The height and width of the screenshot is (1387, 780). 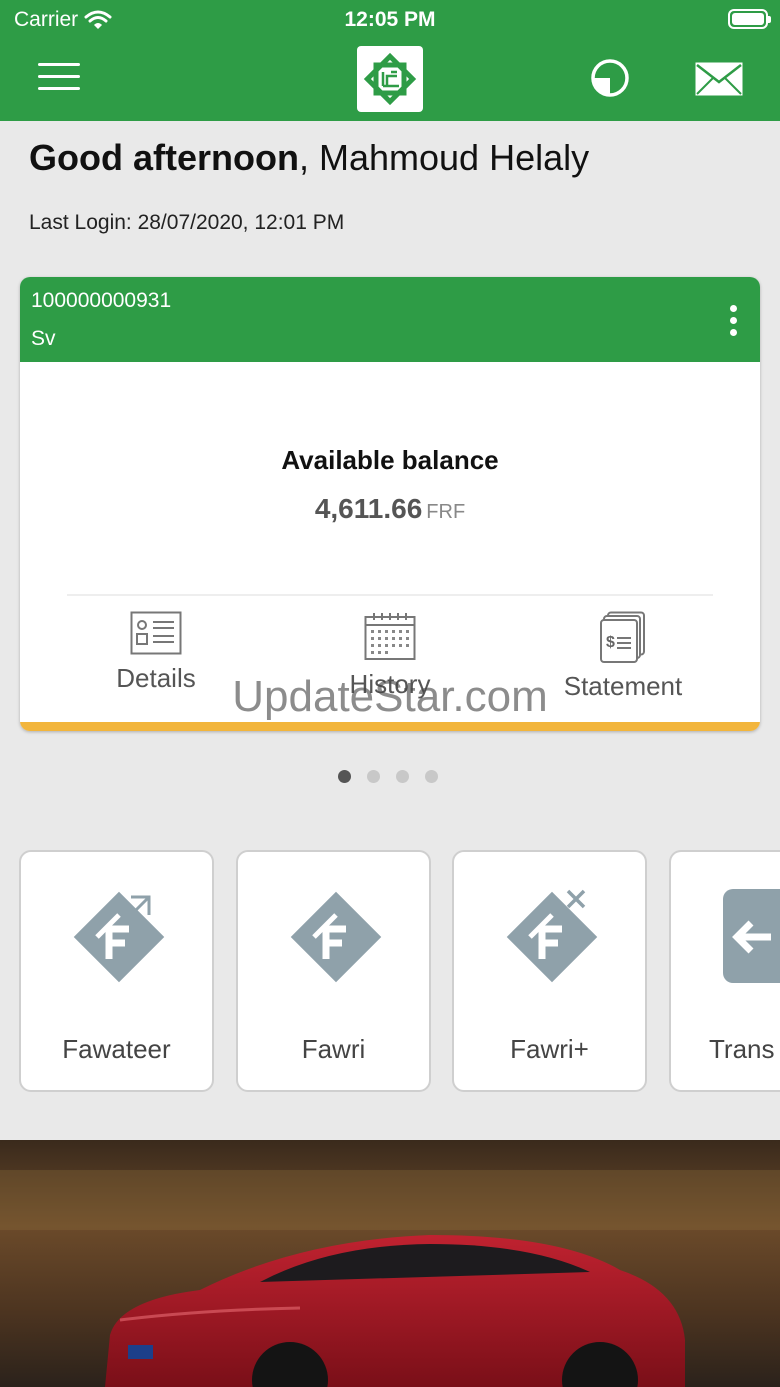 I want to click on more-options-icon, so click(x=733, y=321).